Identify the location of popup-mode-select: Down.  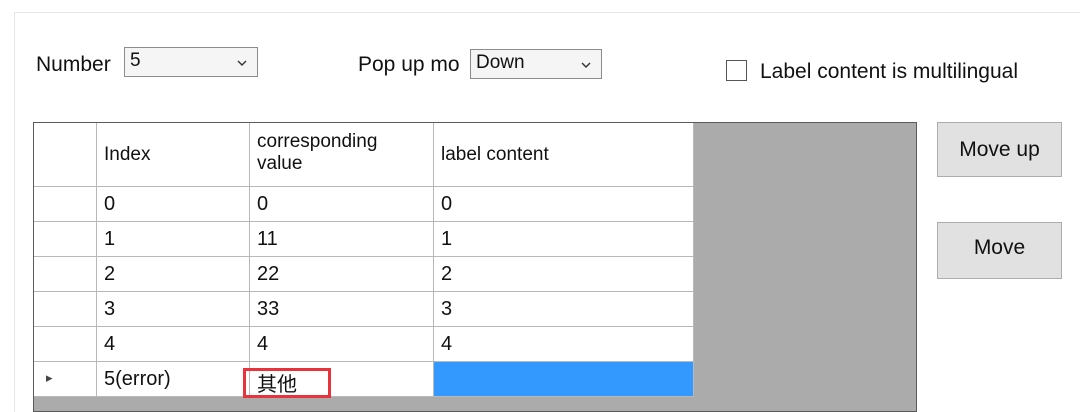
(536, 64).